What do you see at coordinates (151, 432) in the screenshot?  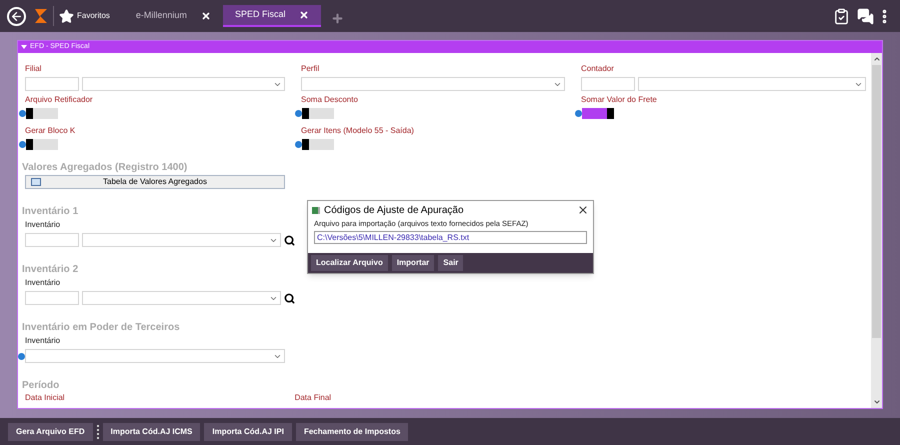 I see `toolbar-button: Importa Cód.AJ ICMS` at bounding box center [151, 432].